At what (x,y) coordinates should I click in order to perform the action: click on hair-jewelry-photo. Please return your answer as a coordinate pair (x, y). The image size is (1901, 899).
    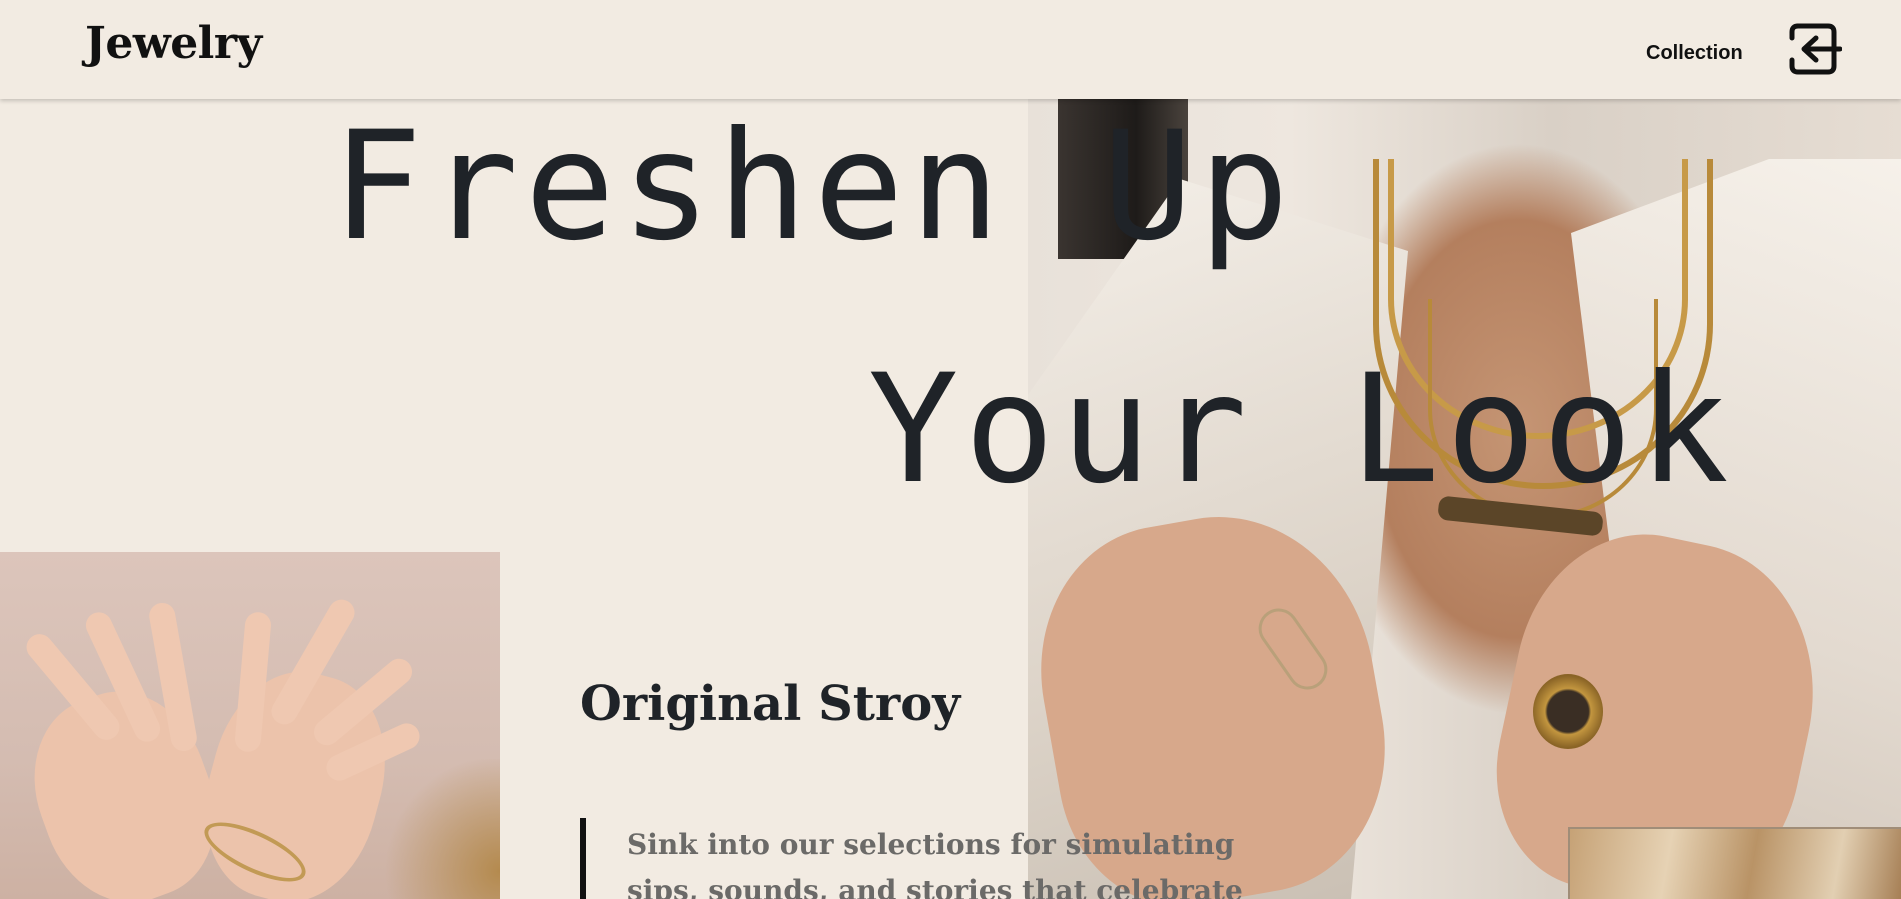
    Looking at the image, I should click on (1734, 863).